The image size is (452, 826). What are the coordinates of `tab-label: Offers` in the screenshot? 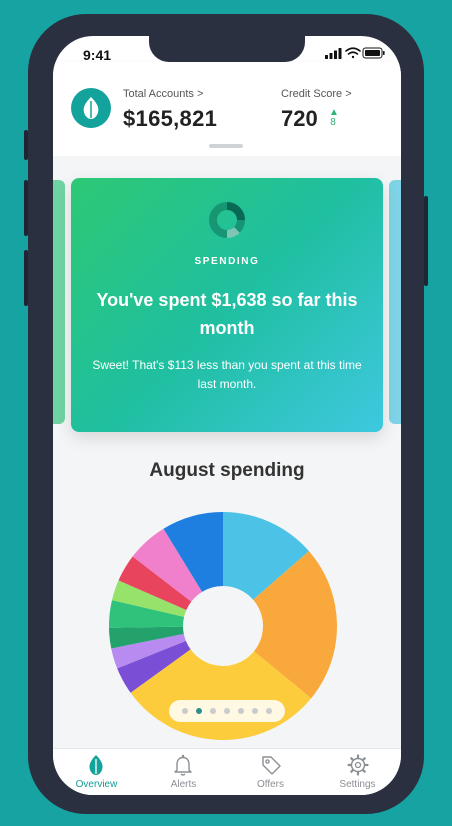 It's located at (270, 784).